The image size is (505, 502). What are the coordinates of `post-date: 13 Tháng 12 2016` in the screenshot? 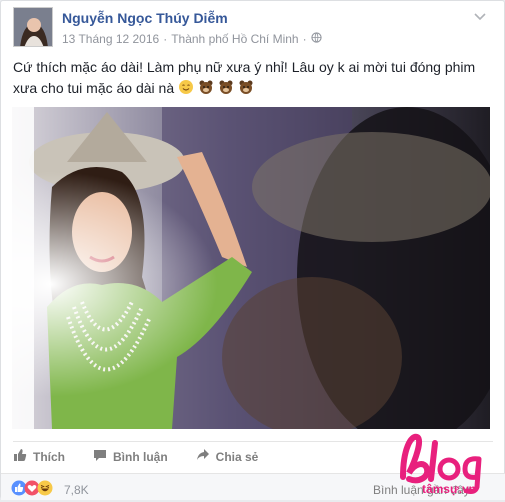 It's located at (110, 39).